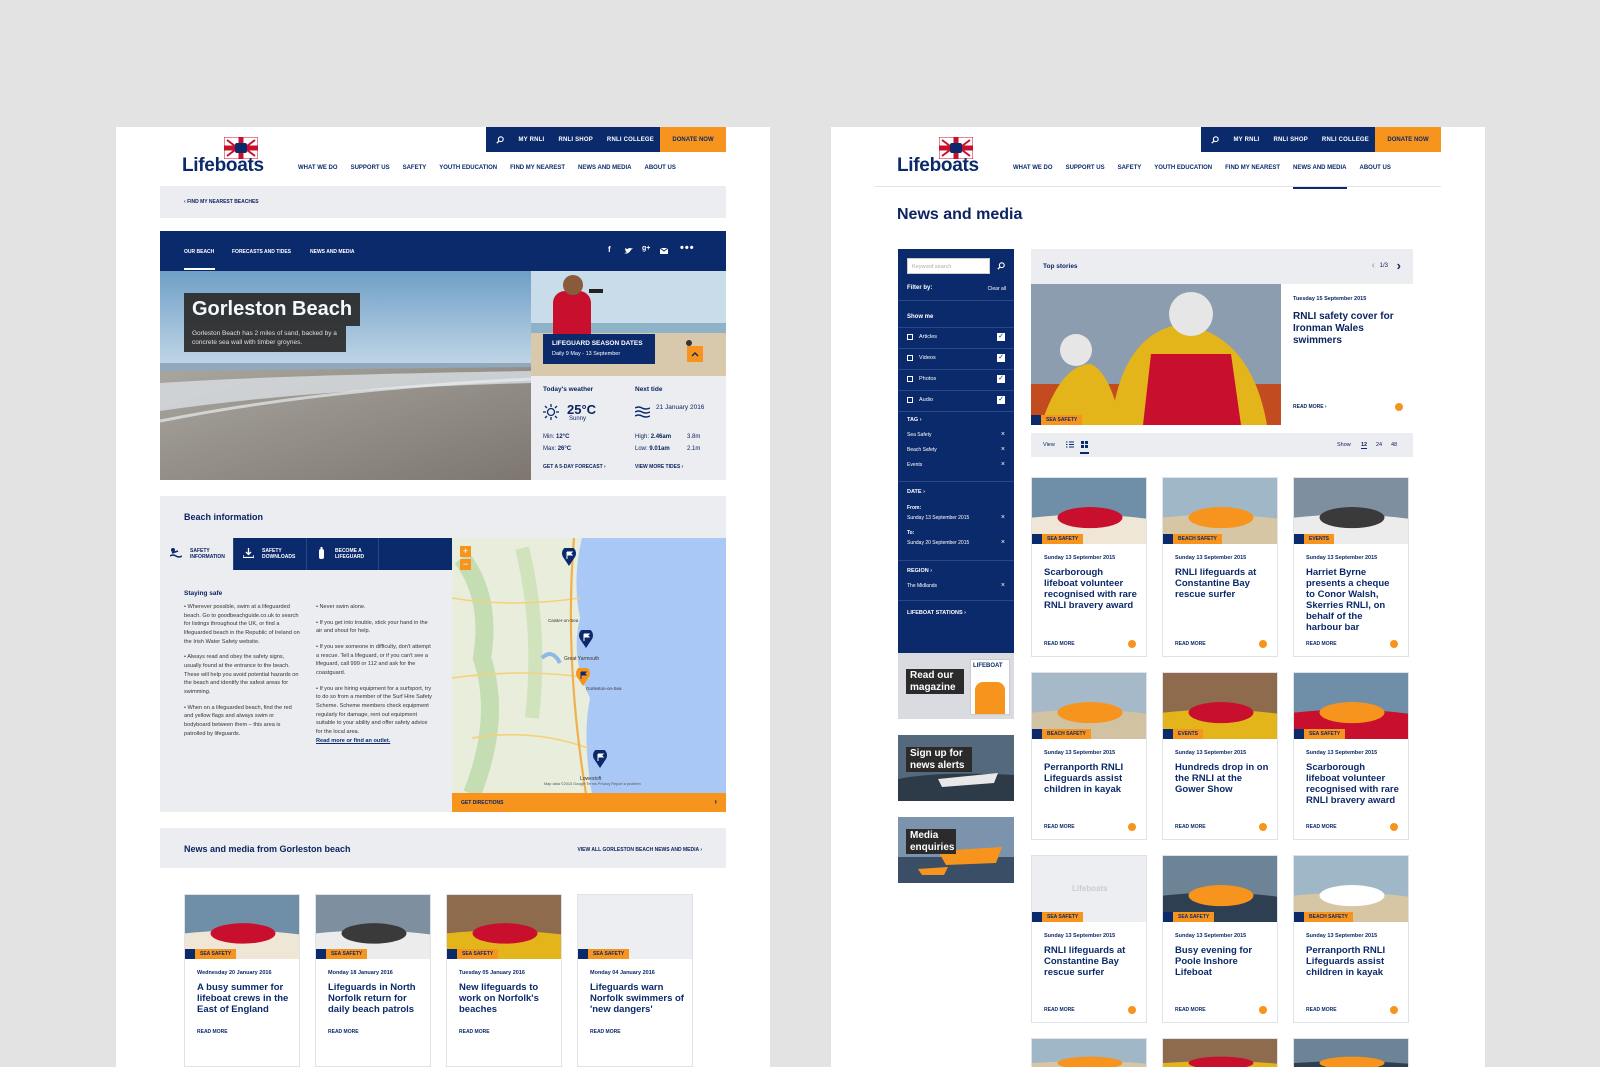 The height and width of the screenshot is (1067, 1600). I want to click on show-24-option: 24, so click(1379, 445).